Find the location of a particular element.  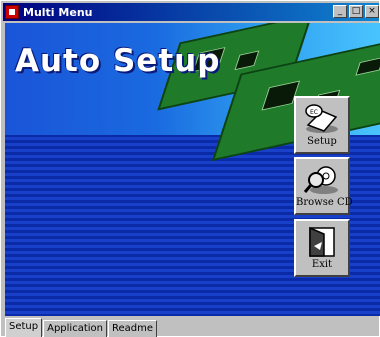

setup-button: EC Setup is located at coordinates (322, 125).